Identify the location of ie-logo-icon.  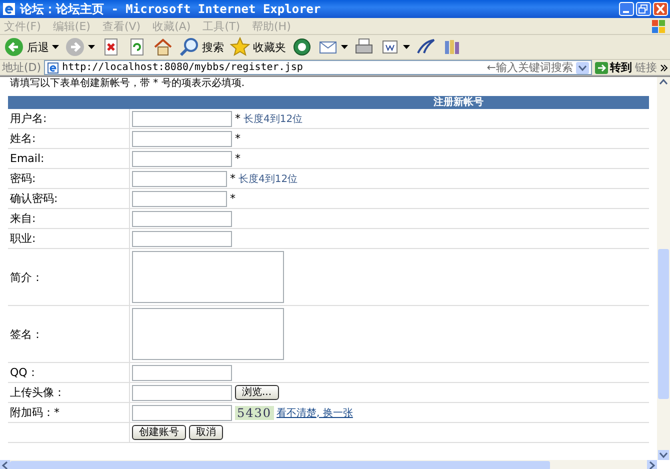
(9, 9).